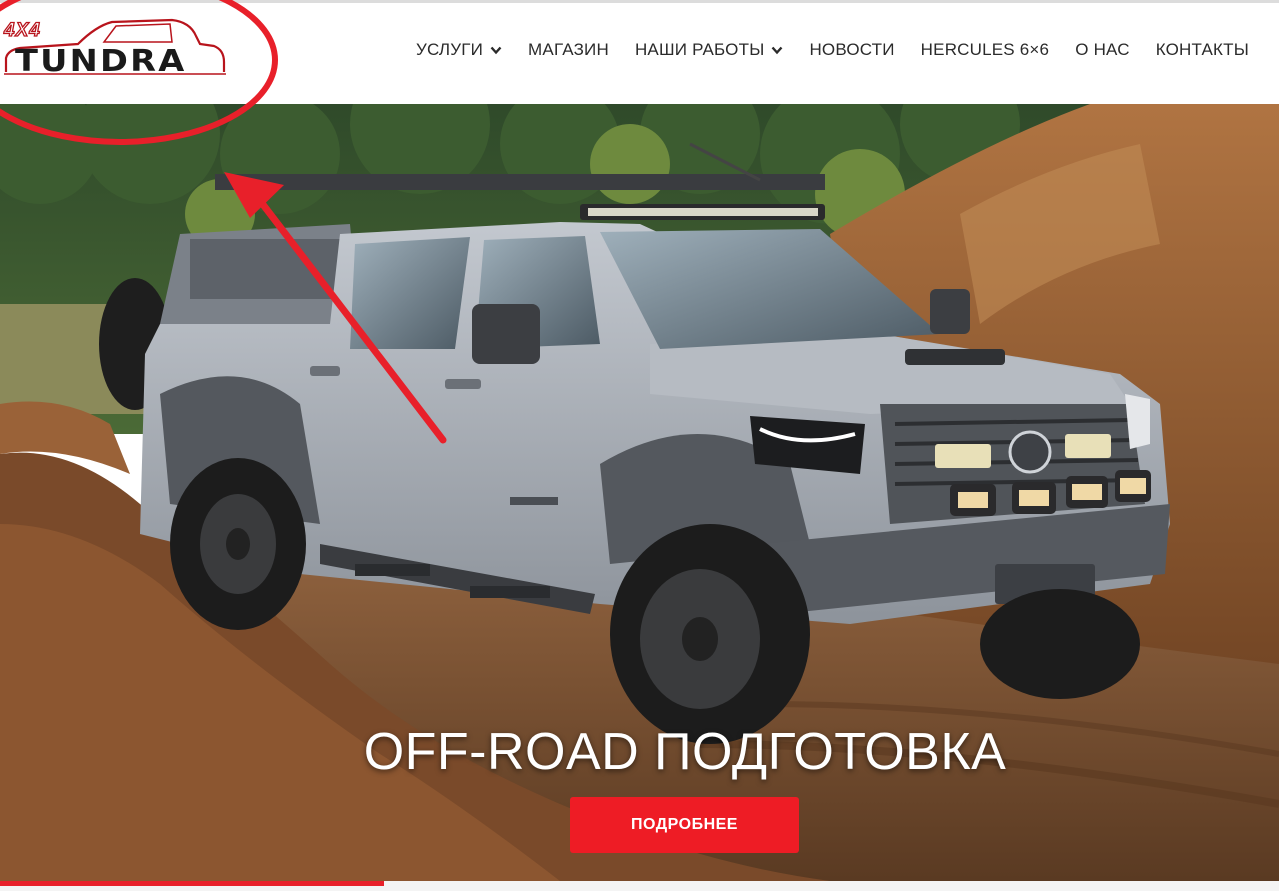  I want to click on site-logo: 4X4 TUNDRA, so click(120, 49).